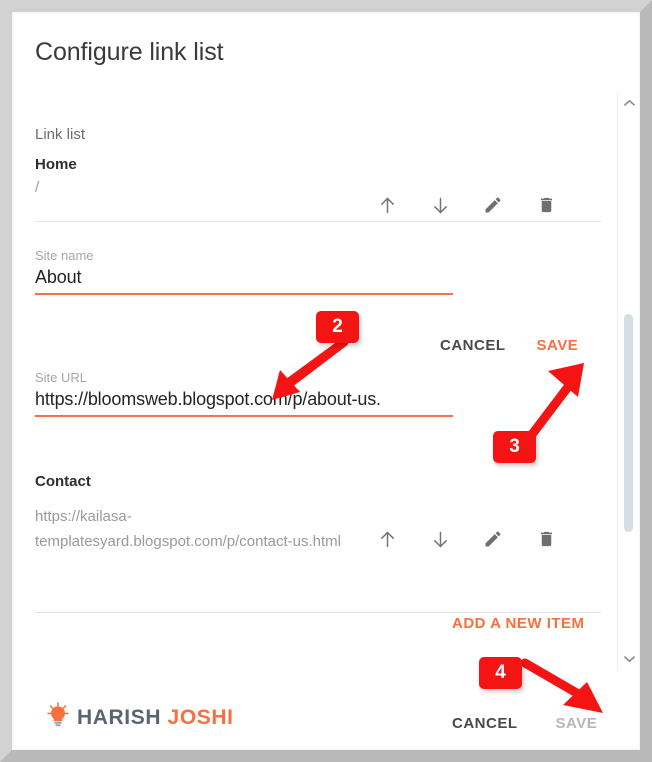 This screenshot has height=762, width=652. What do you see at coordinates (518, 623) in the screenshot?
I see `add-new-item-button: ADD A NEW ITEM` at bounding box center [518, 623].